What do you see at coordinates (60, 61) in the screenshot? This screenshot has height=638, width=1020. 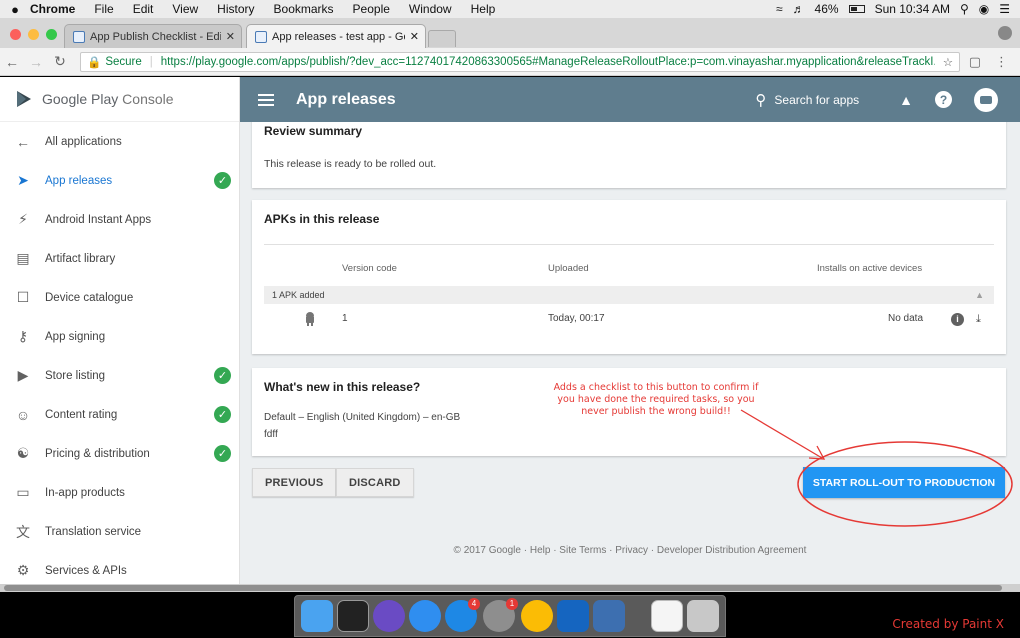 I see `reload-icon: ↻` at bounding box center [60, 61].